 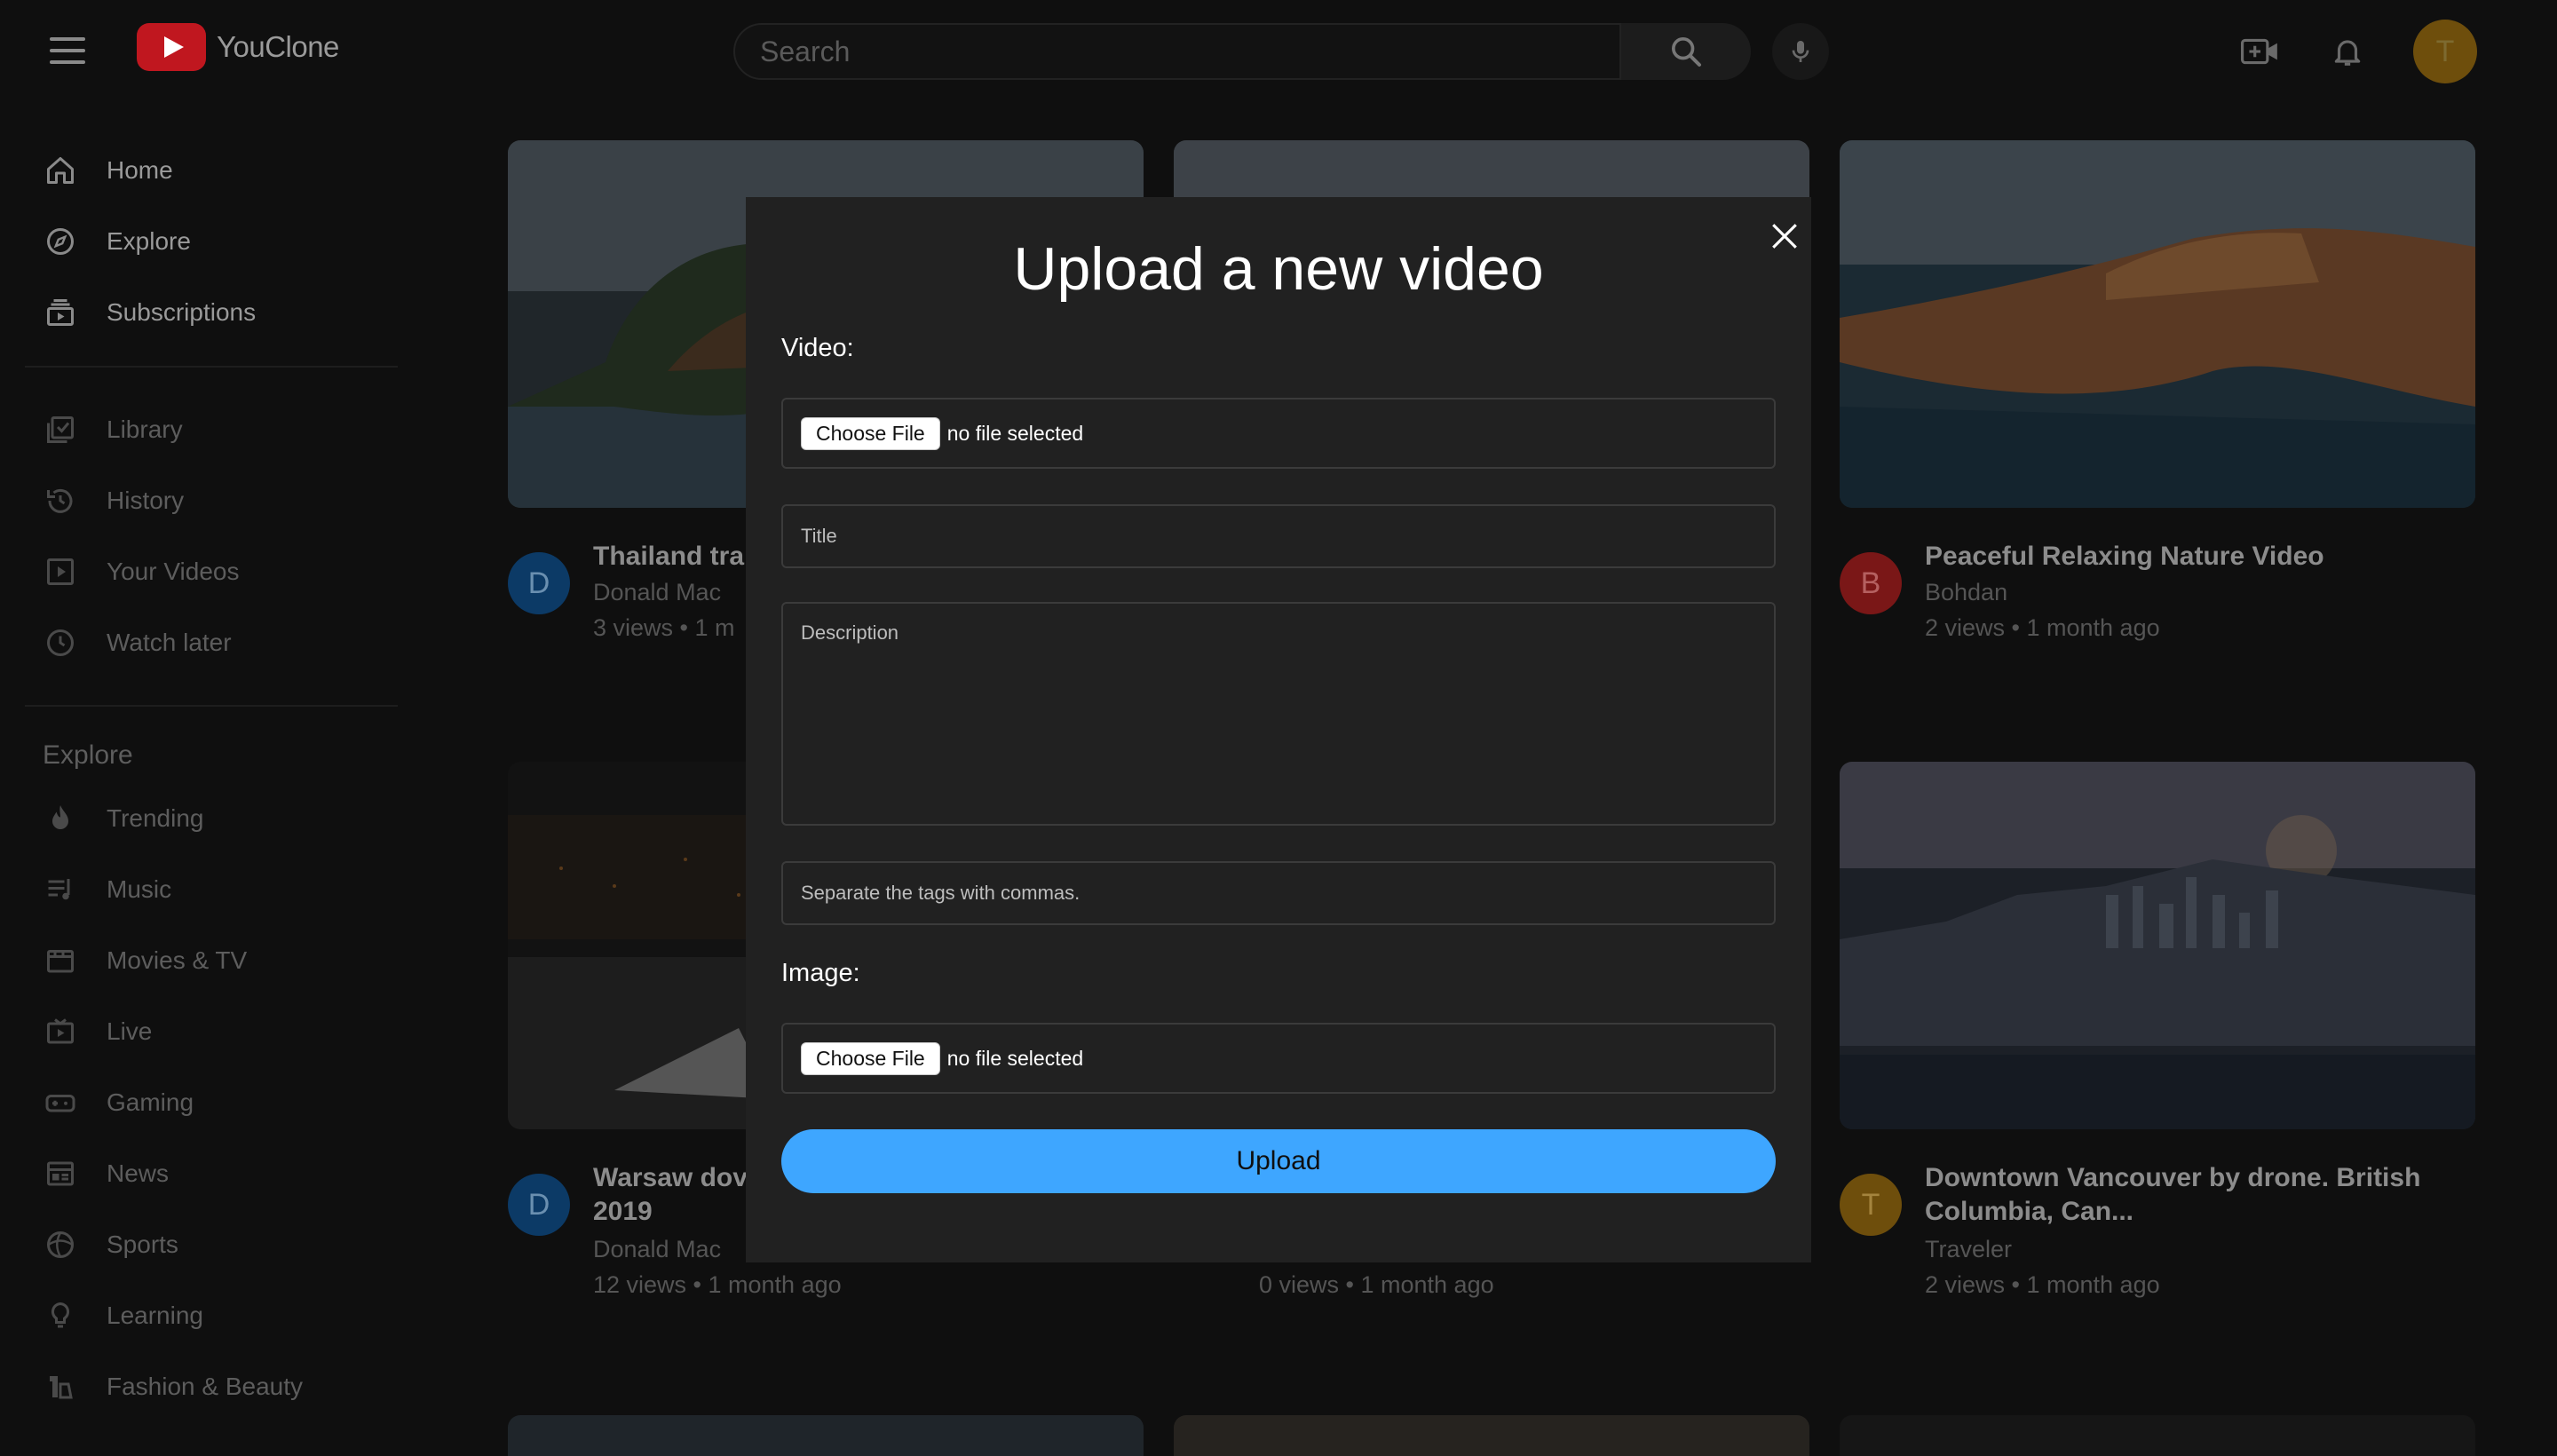 I want to click on sidebar-item-label: Sports, so click(x=142, y=1244).